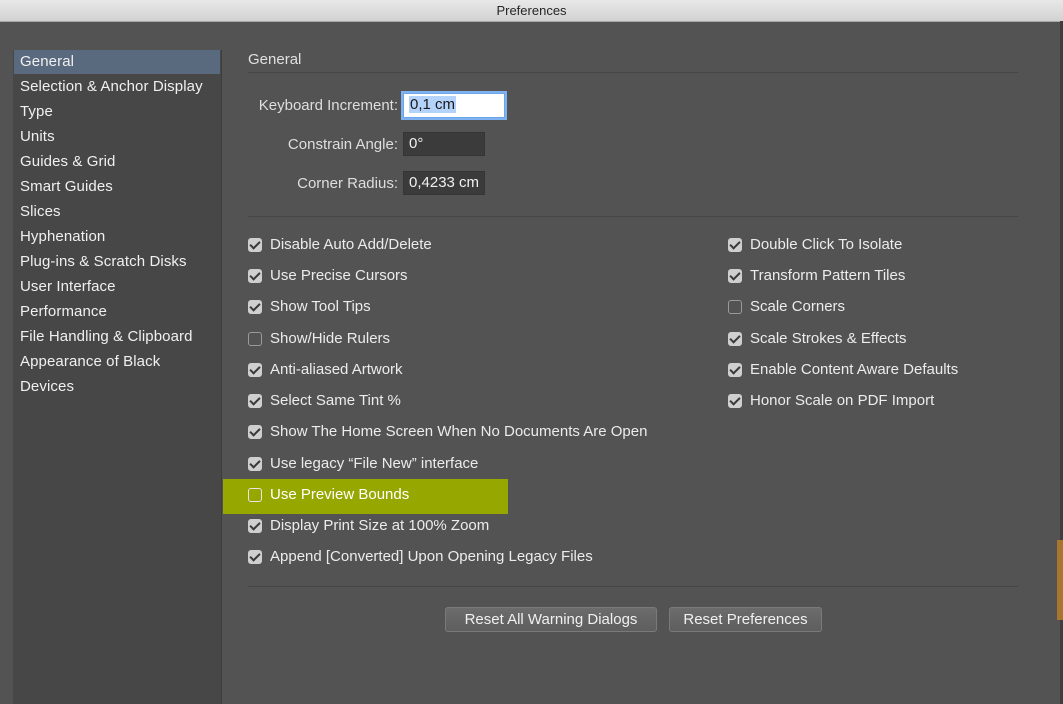 The image size is (1063, 704). Describe the element at coordinates (117, 212) in the screenshot. I see `sidebar-item-slices: Slices` at that location.